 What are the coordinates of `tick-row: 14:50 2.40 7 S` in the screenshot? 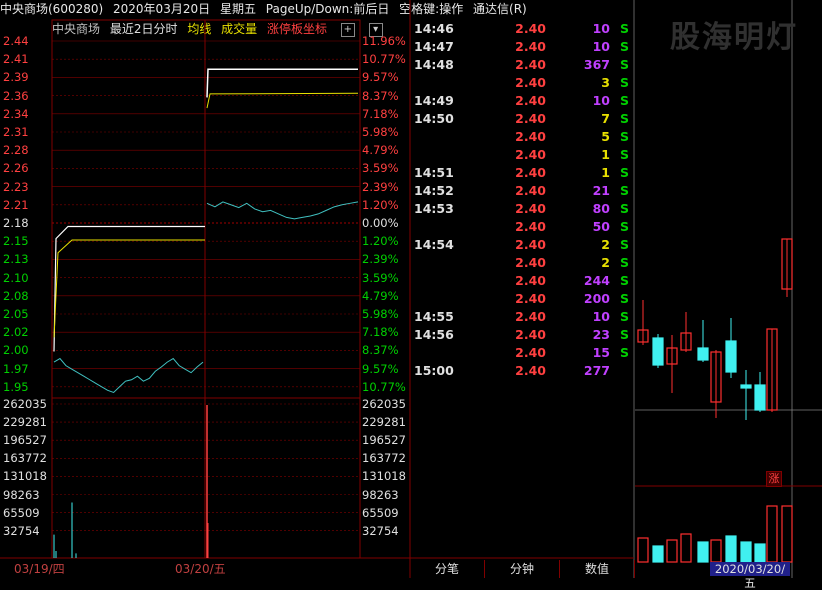 It's located at (522, 119).